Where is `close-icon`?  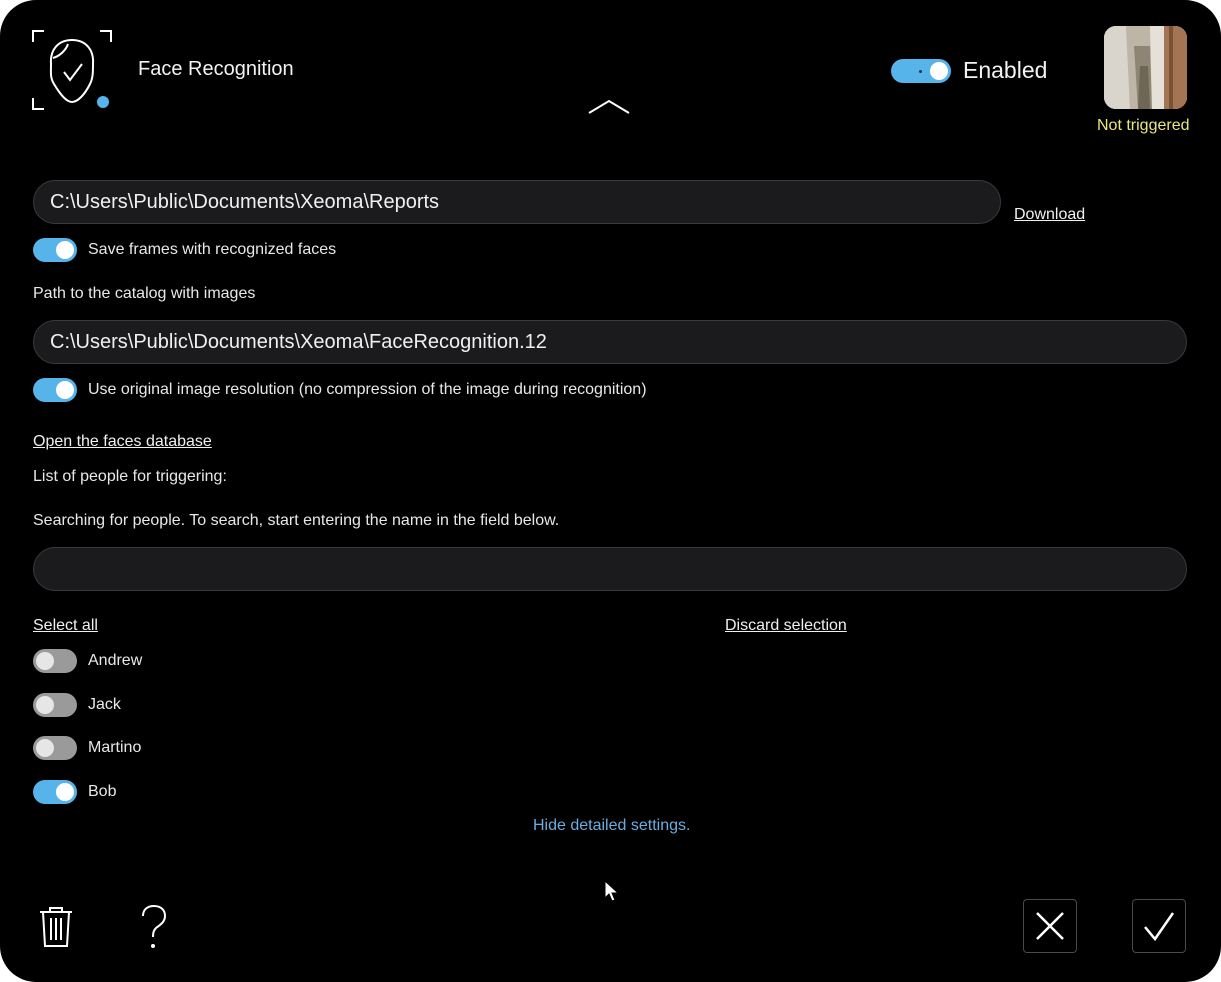 close-icon is located at coordinates (1050, 926).